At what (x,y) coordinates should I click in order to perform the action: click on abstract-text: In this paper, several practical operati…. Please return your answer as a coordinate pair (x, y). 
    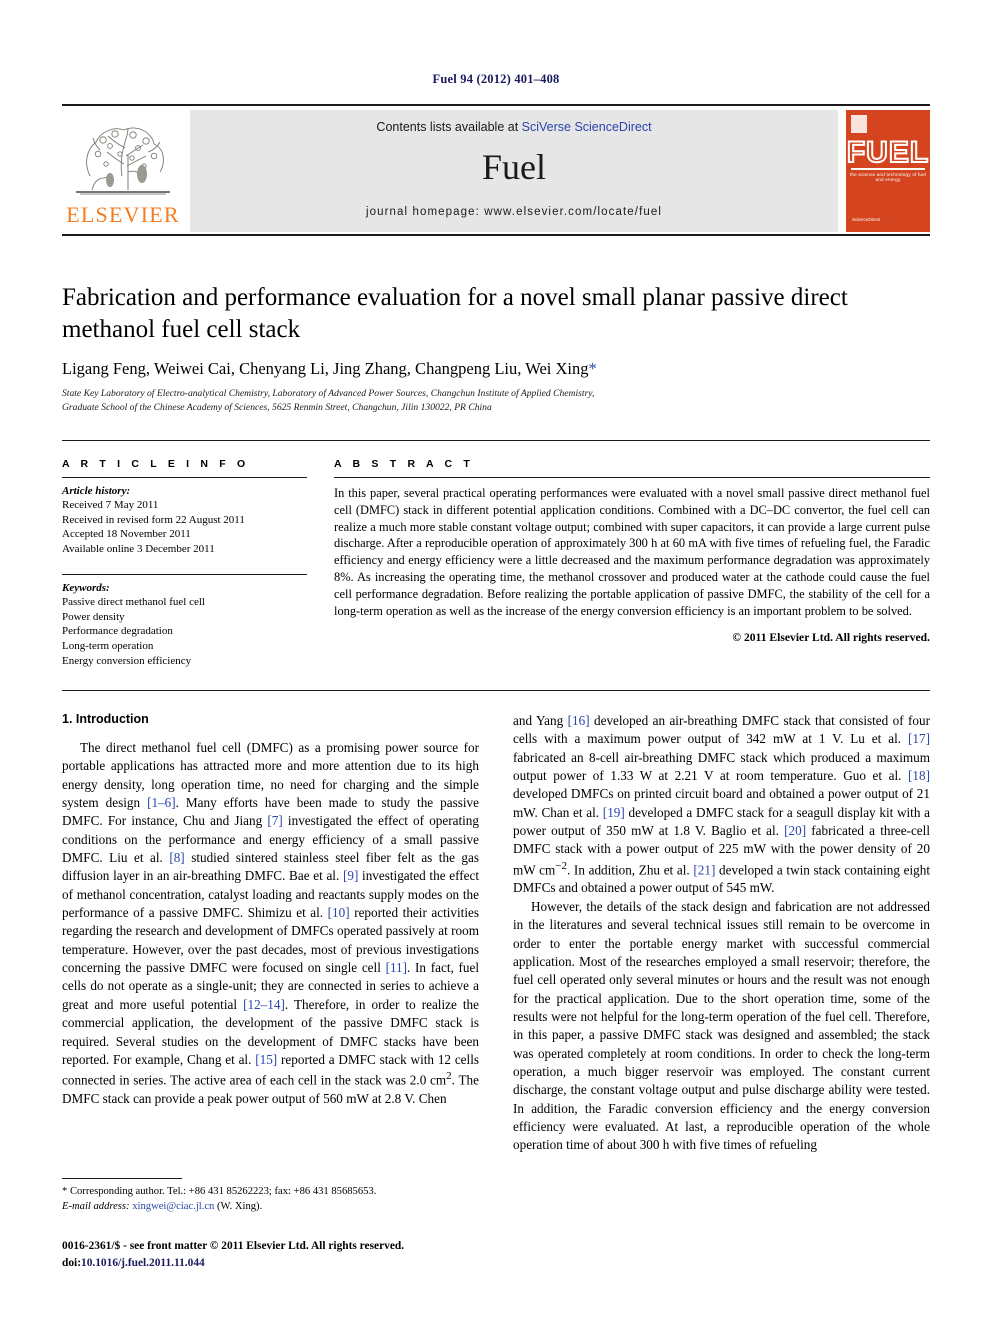
    Looking at the image, I should click on (632, 552).